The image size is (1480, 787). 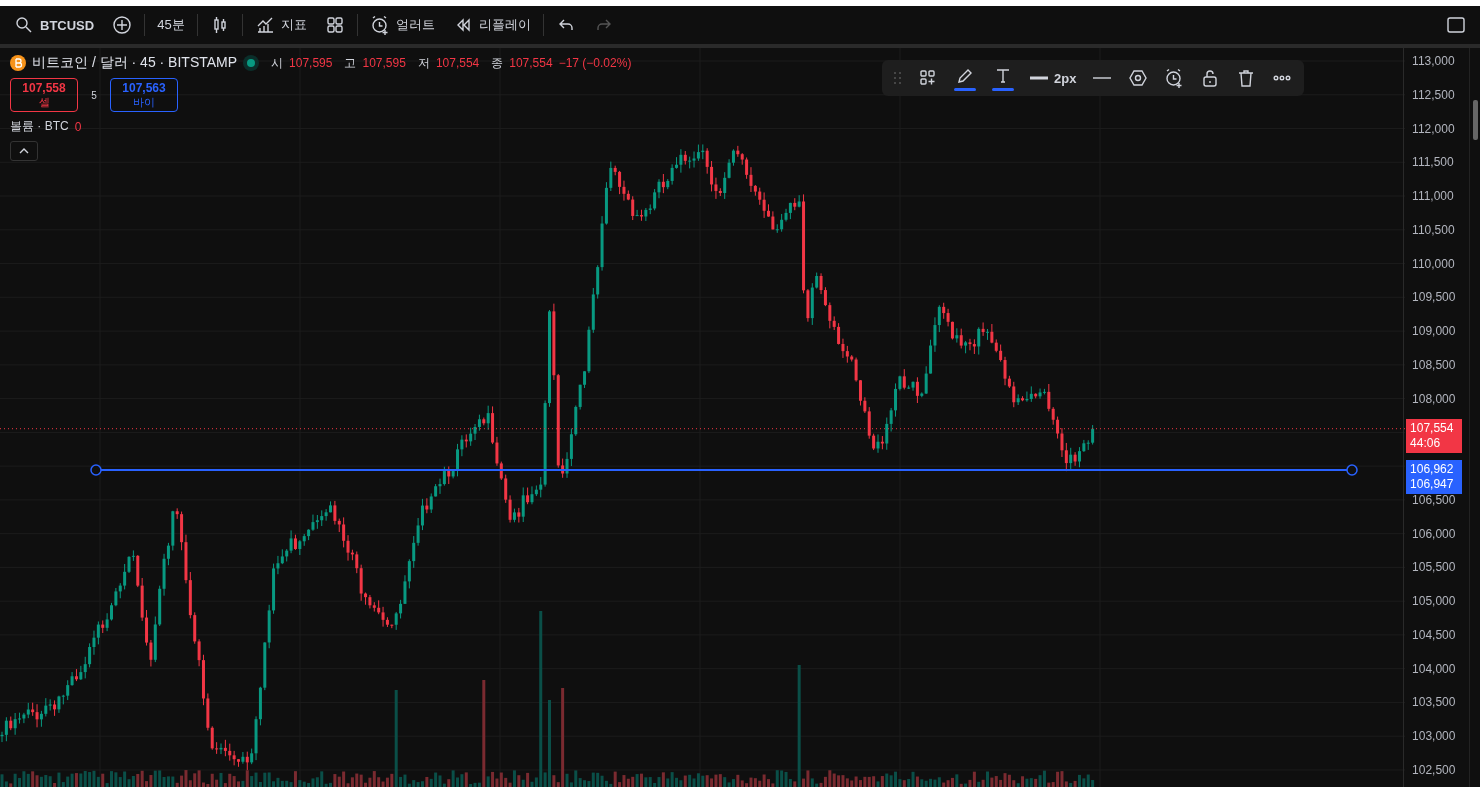 I want to click on price-label: 111,500, so click(x=1433, y=162).